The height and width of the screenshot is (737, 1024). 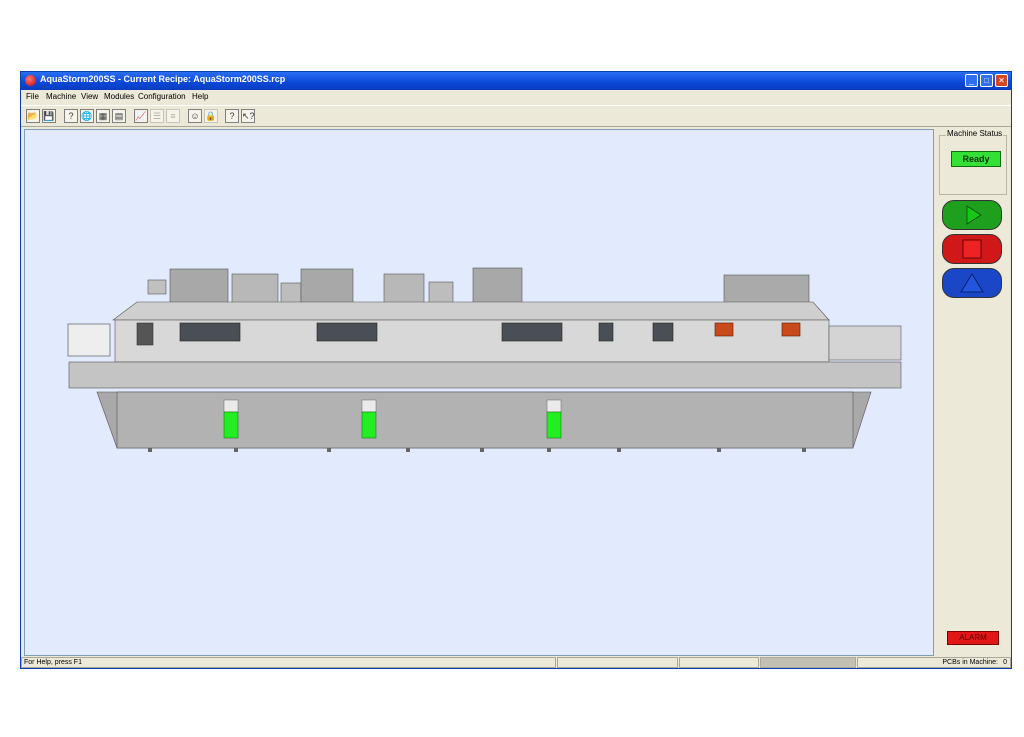 What do you see at coordinates (30, 80) in the screenshot?
I see `app-logo-icon` at bounding box center [30, 80].